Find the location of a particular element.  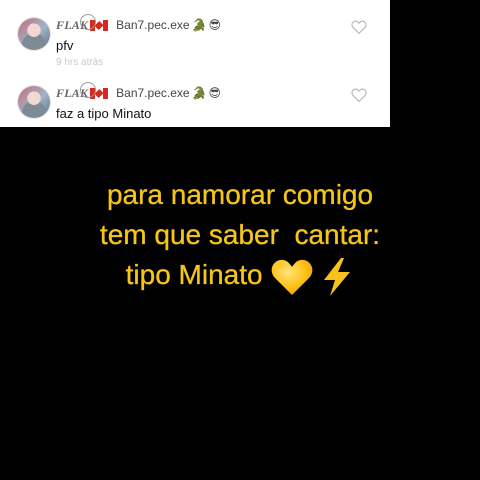

comment-text: faz a tipo Minato is located at coordinates (104, 113).